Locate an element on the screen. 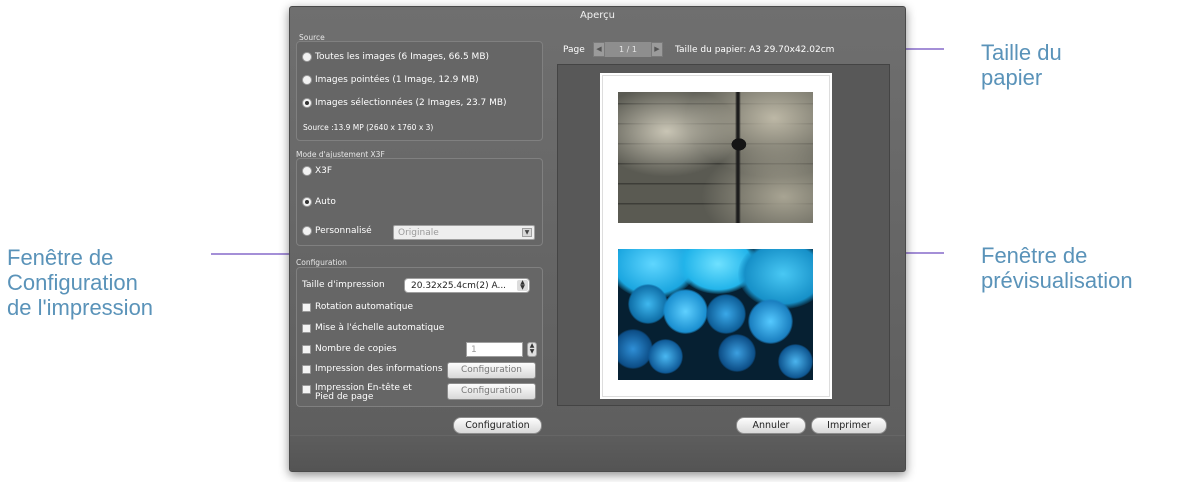 This screenshot has width=1181, height=482. x3f-mode-group: X3F Auto Personnalisé Originale ▼ is located at coordinates (419, 202).